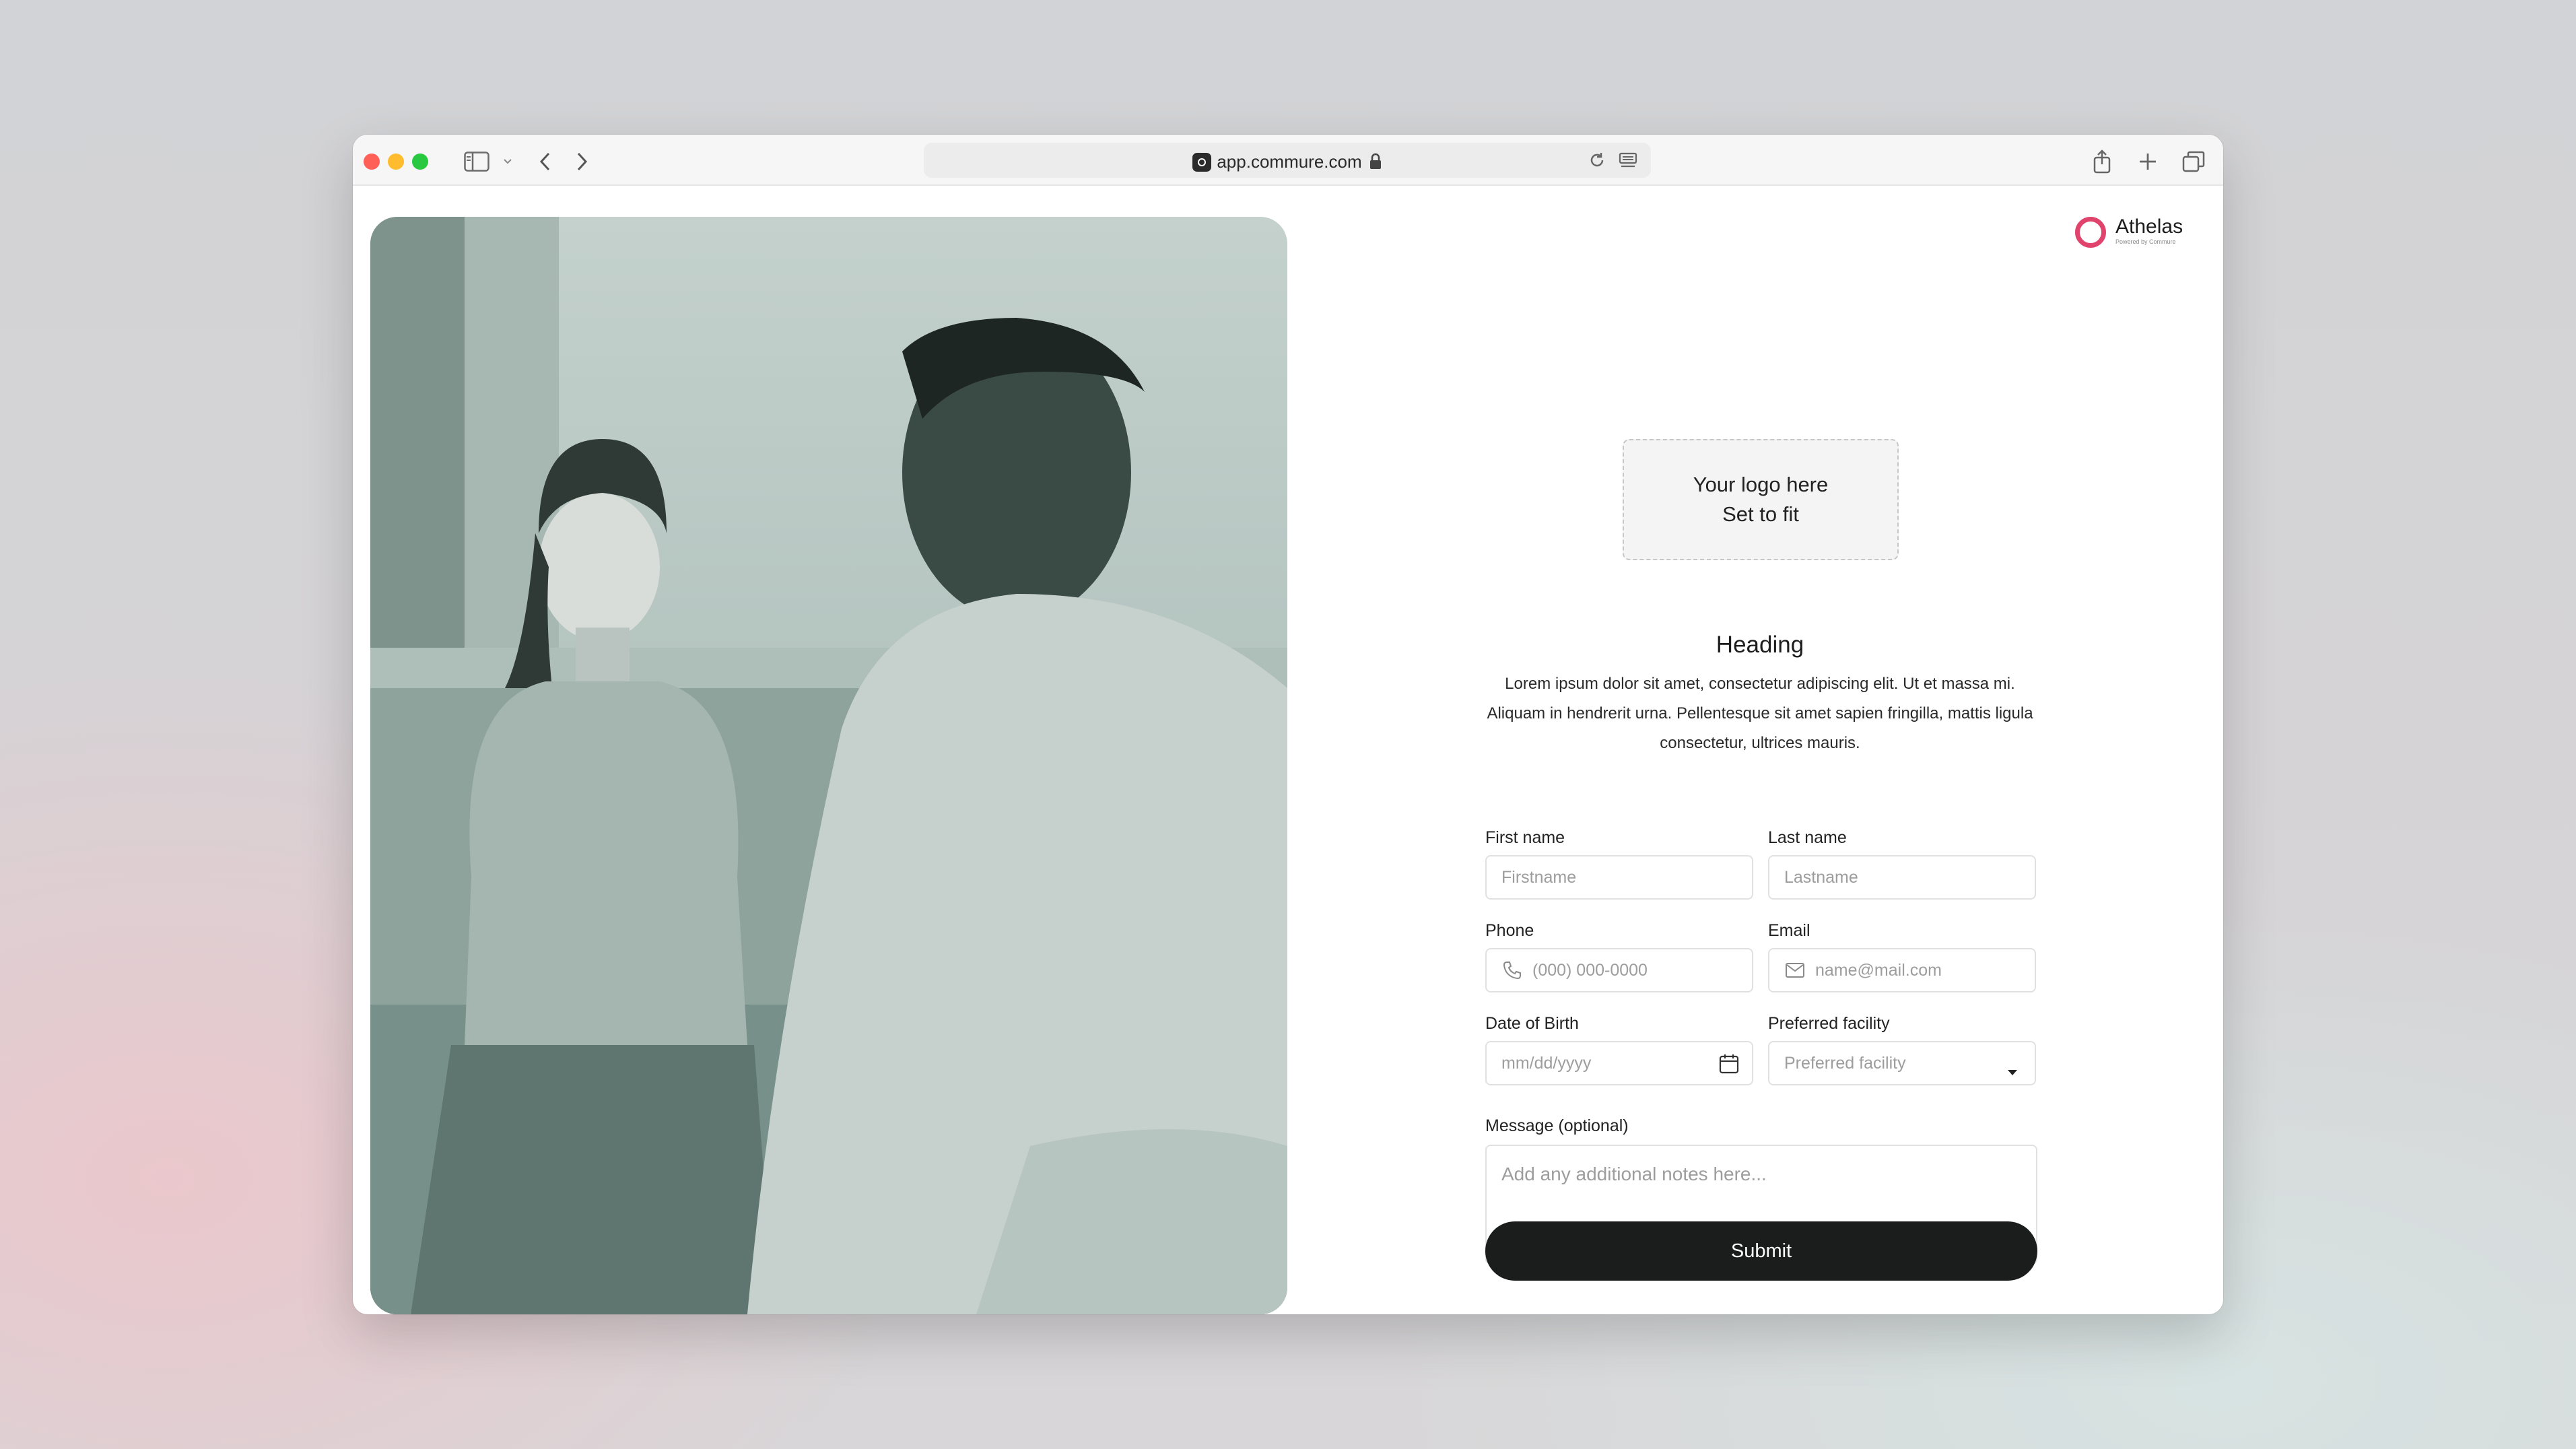  I want to click on email-field: name@mail.com, so click(1902, 970).